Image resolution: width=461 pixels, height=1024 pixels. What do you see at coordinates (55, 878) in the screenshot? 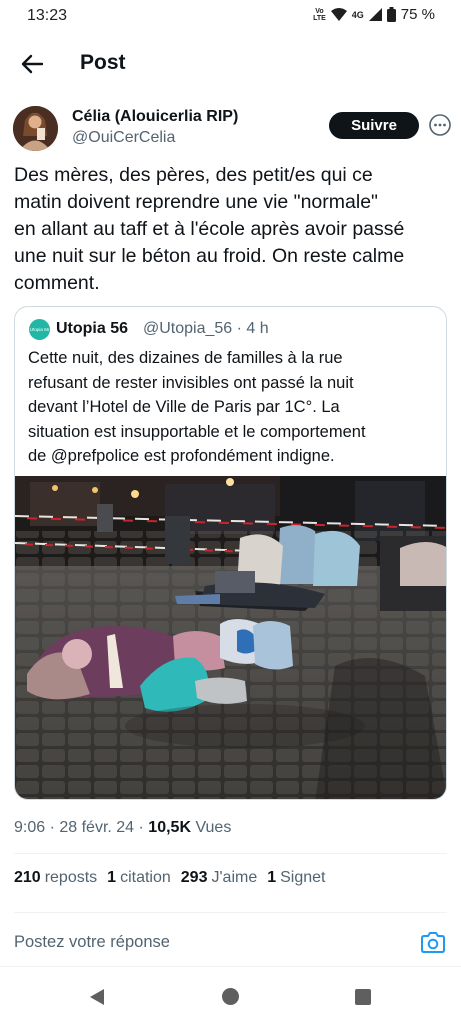
I see `reposts-stat: 210 reposts` at bounding box center [55, 878].